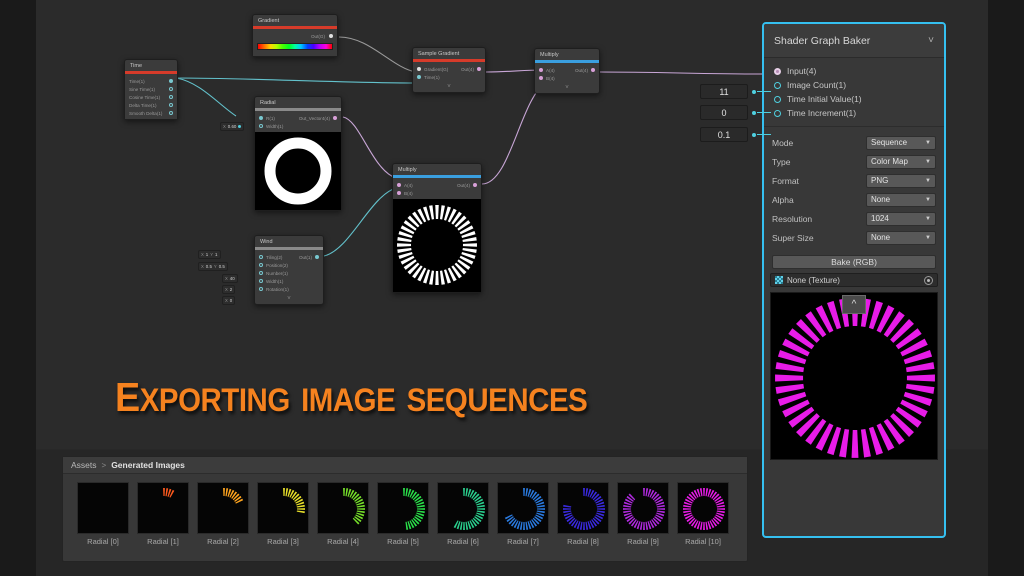 This screenshot has height=576, width=1024. I want to click on mode-dropdown: Sequence ▼, so click(901, 142).